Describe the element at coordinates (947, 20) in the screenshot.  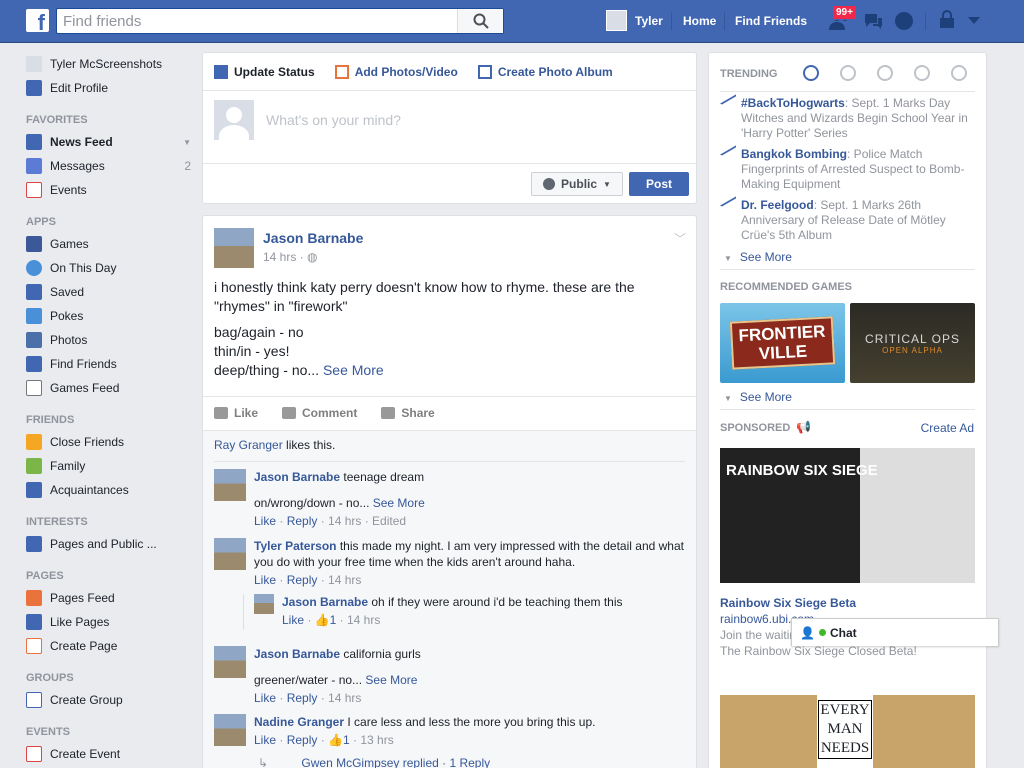
I see `privacy-lock-icon` at that location.